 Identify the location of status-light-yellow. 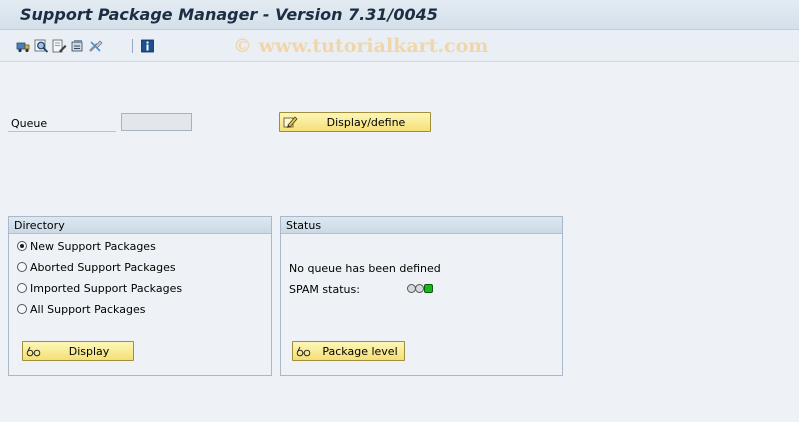
(419, 288).